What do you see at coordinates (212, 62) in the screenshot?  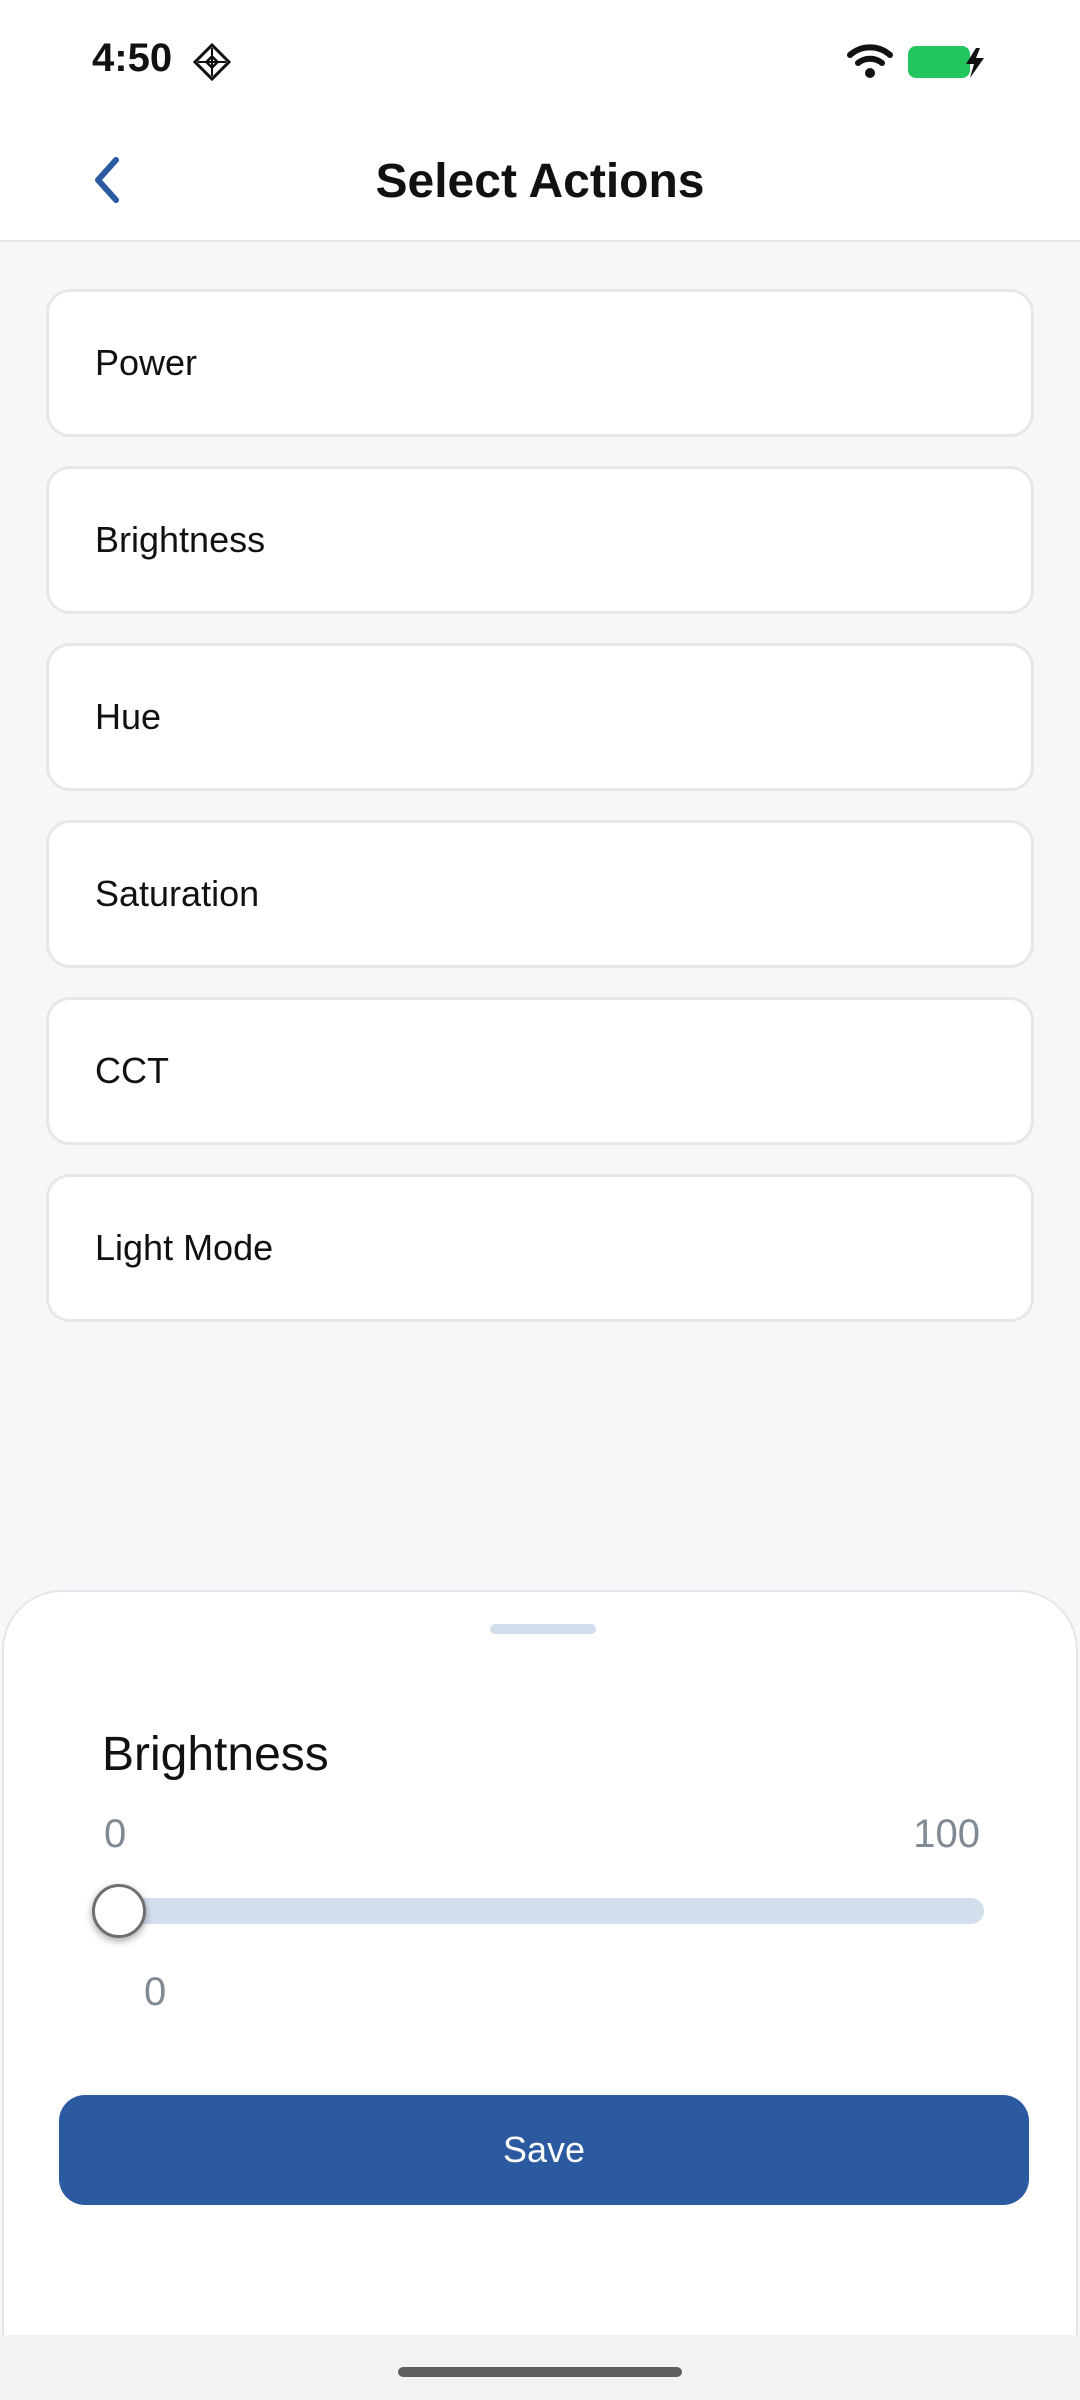 I see `diamond-grid-icon` at bounding box center [212, 62].